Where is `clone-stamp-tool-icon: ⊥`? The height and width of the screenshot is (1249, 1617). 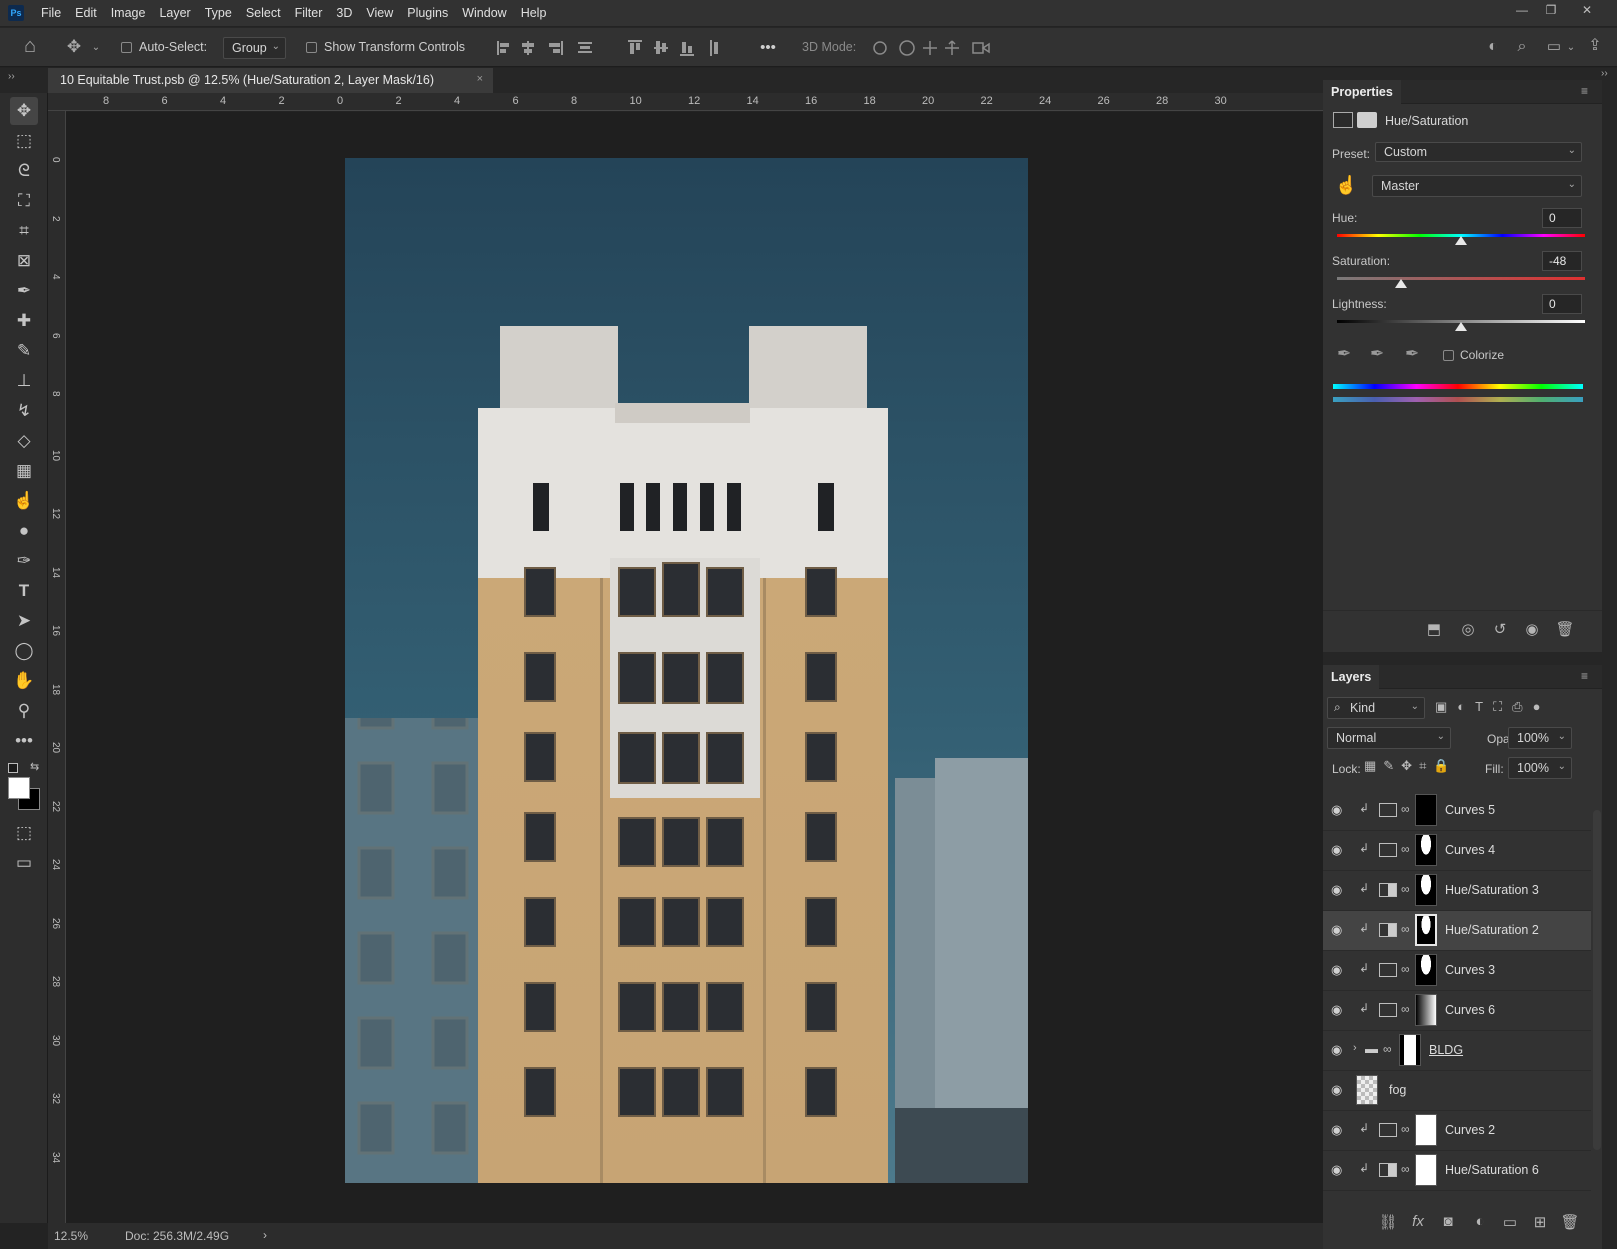 clone-stamp-tool-icon: ⊥ is located at coordinates (24, 381).